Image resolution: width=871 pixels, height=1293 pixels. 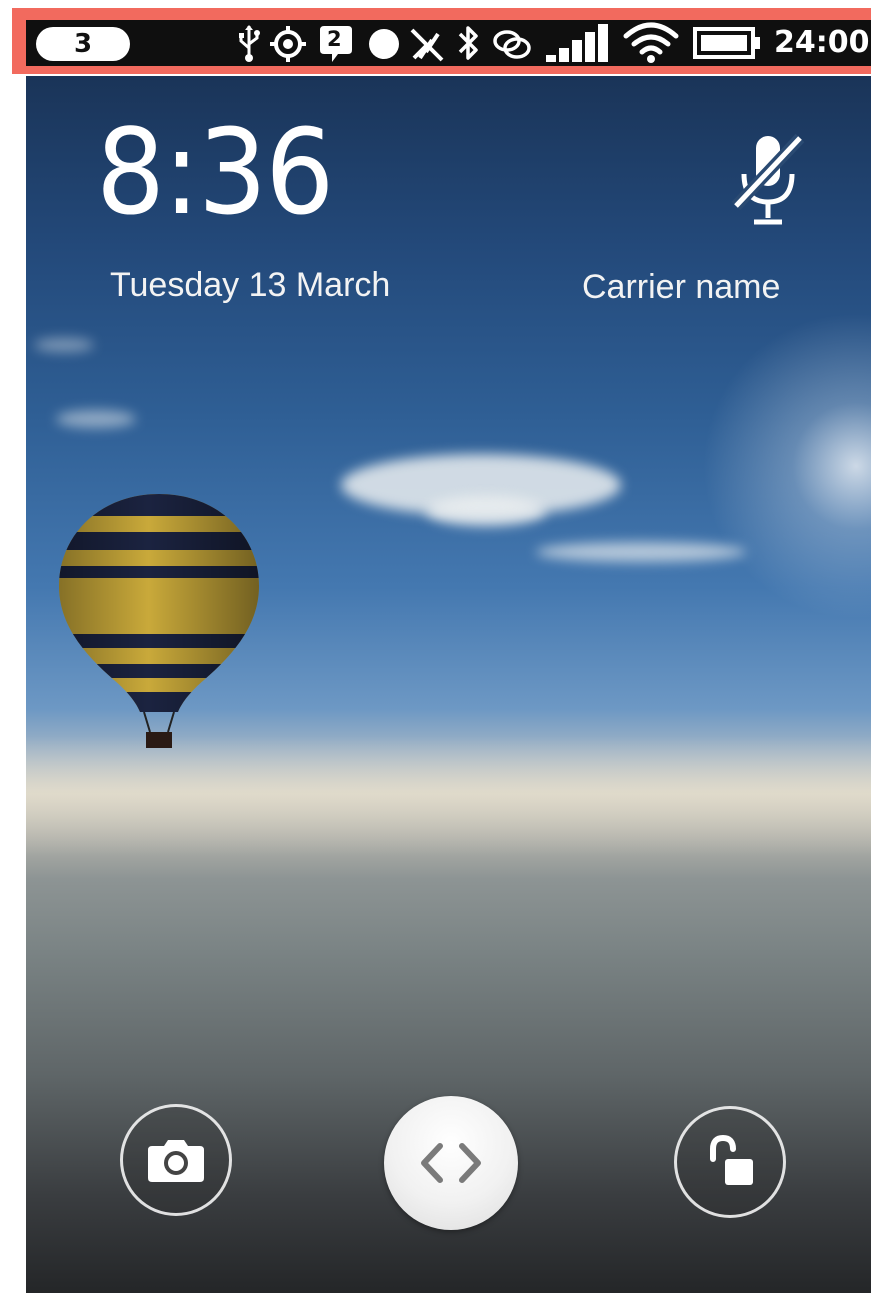 I want to click on unlock-button, so click(x=730, y=1162).